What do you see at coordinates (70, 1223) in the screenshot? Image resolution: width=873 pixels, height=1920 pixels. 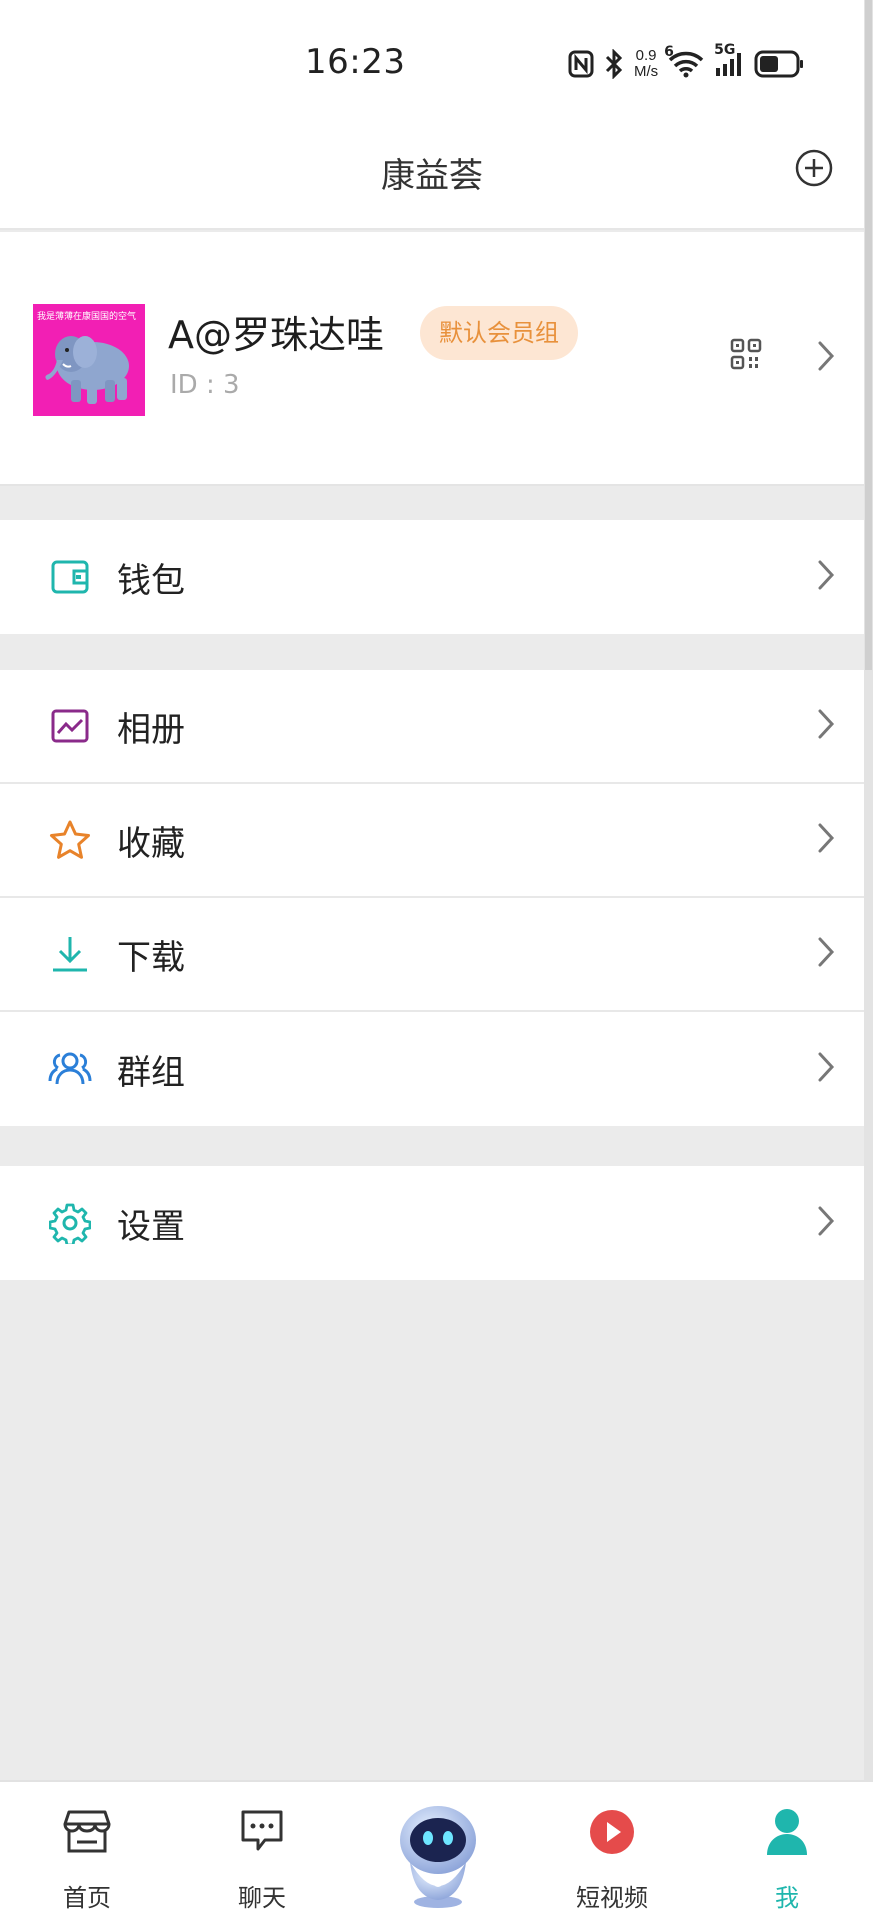 I see `gear-icon` at bounding box center [70, 1223].